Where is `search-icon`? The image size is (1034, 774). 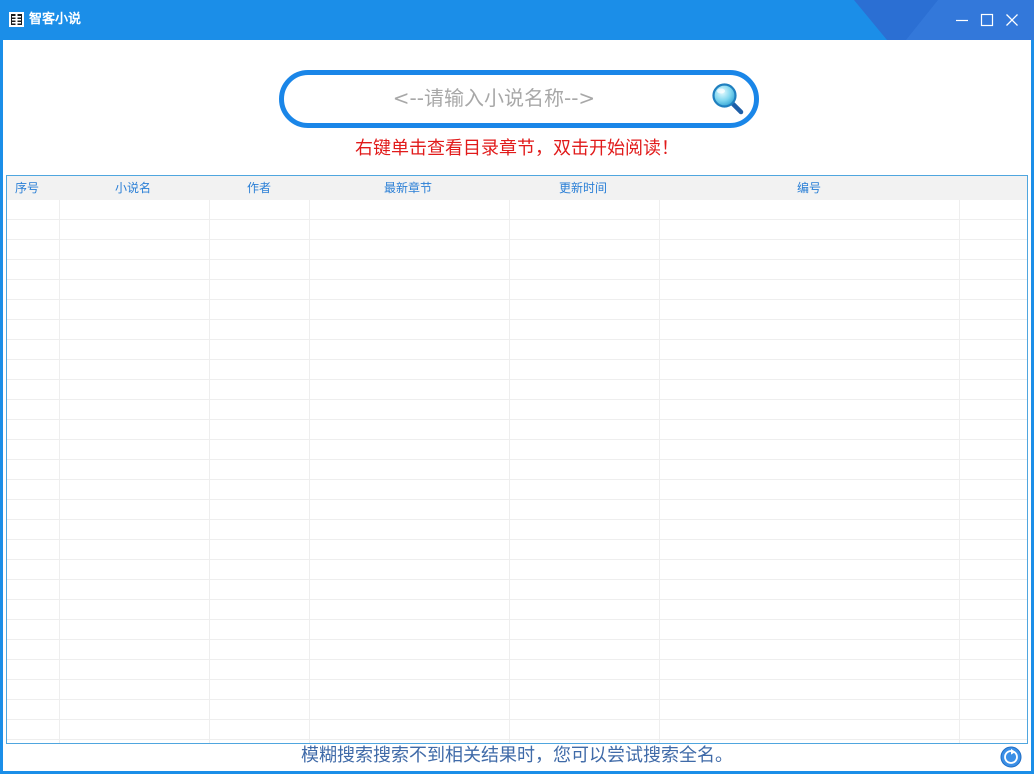 search-icon is located at coordinates (728, 99).